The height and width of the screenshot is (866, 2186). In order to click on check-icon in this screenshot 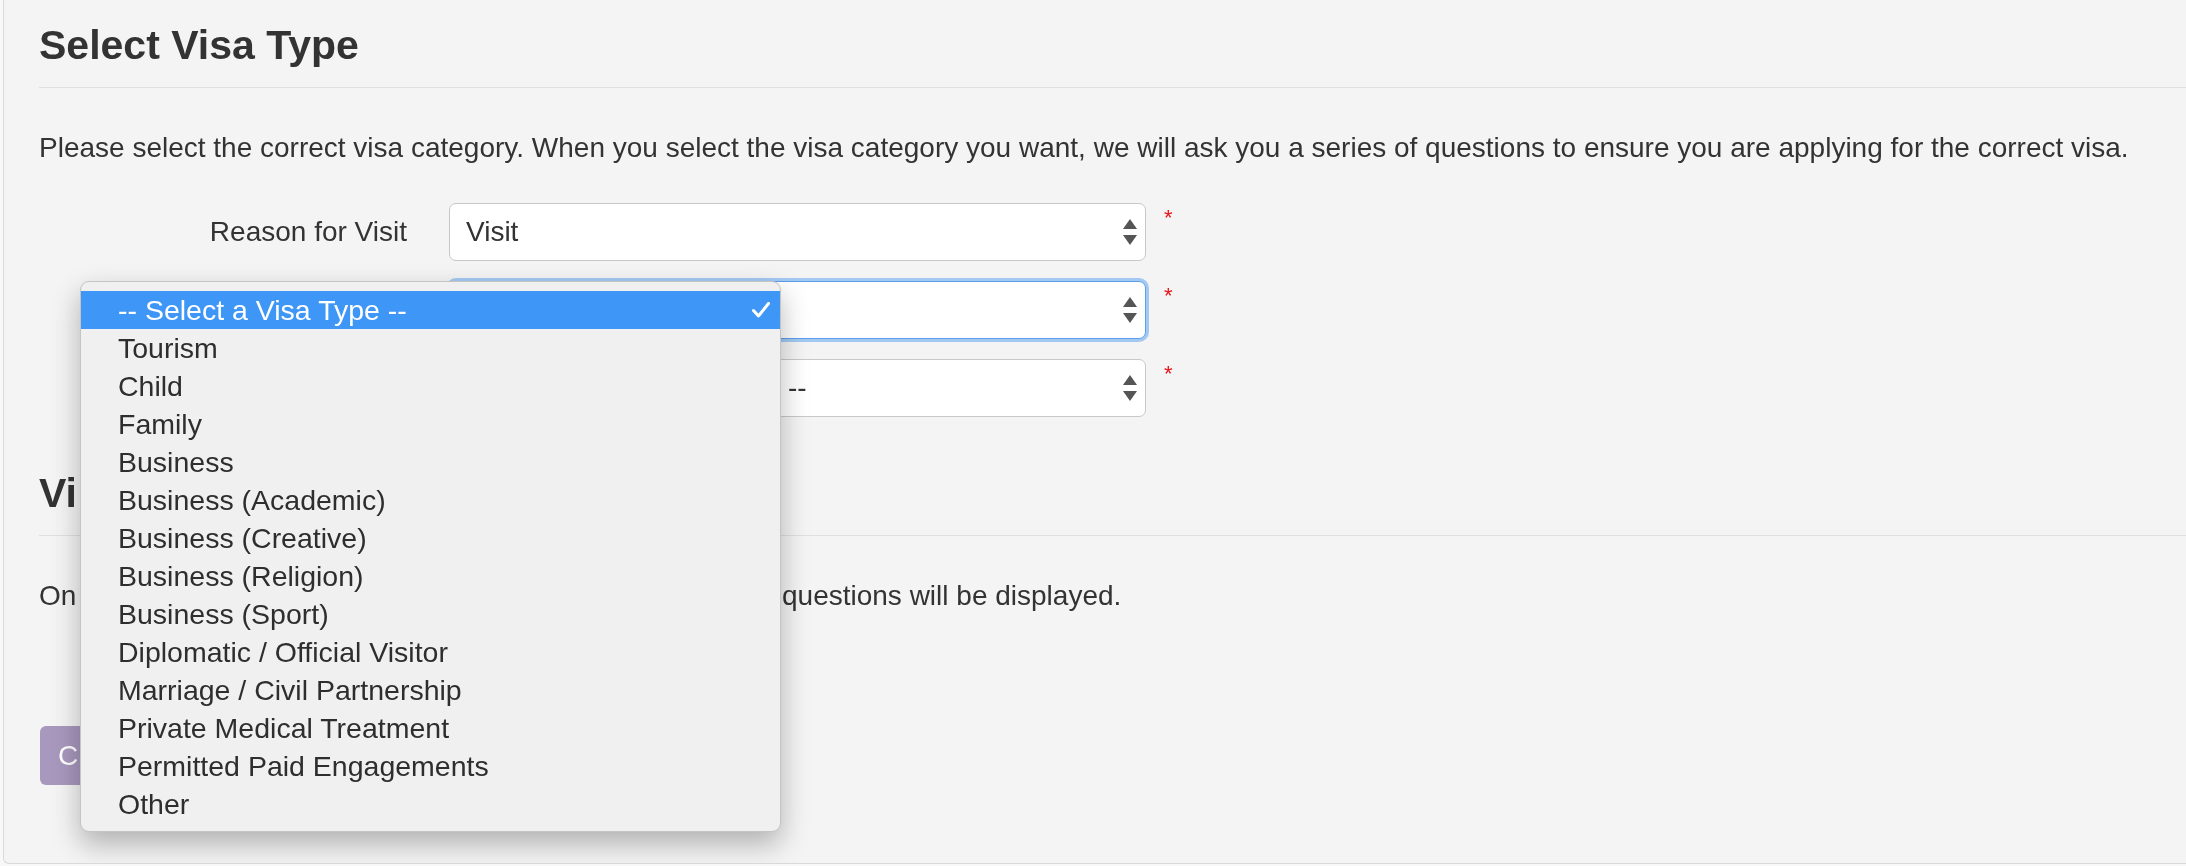, I will do `click(761, 310)`.